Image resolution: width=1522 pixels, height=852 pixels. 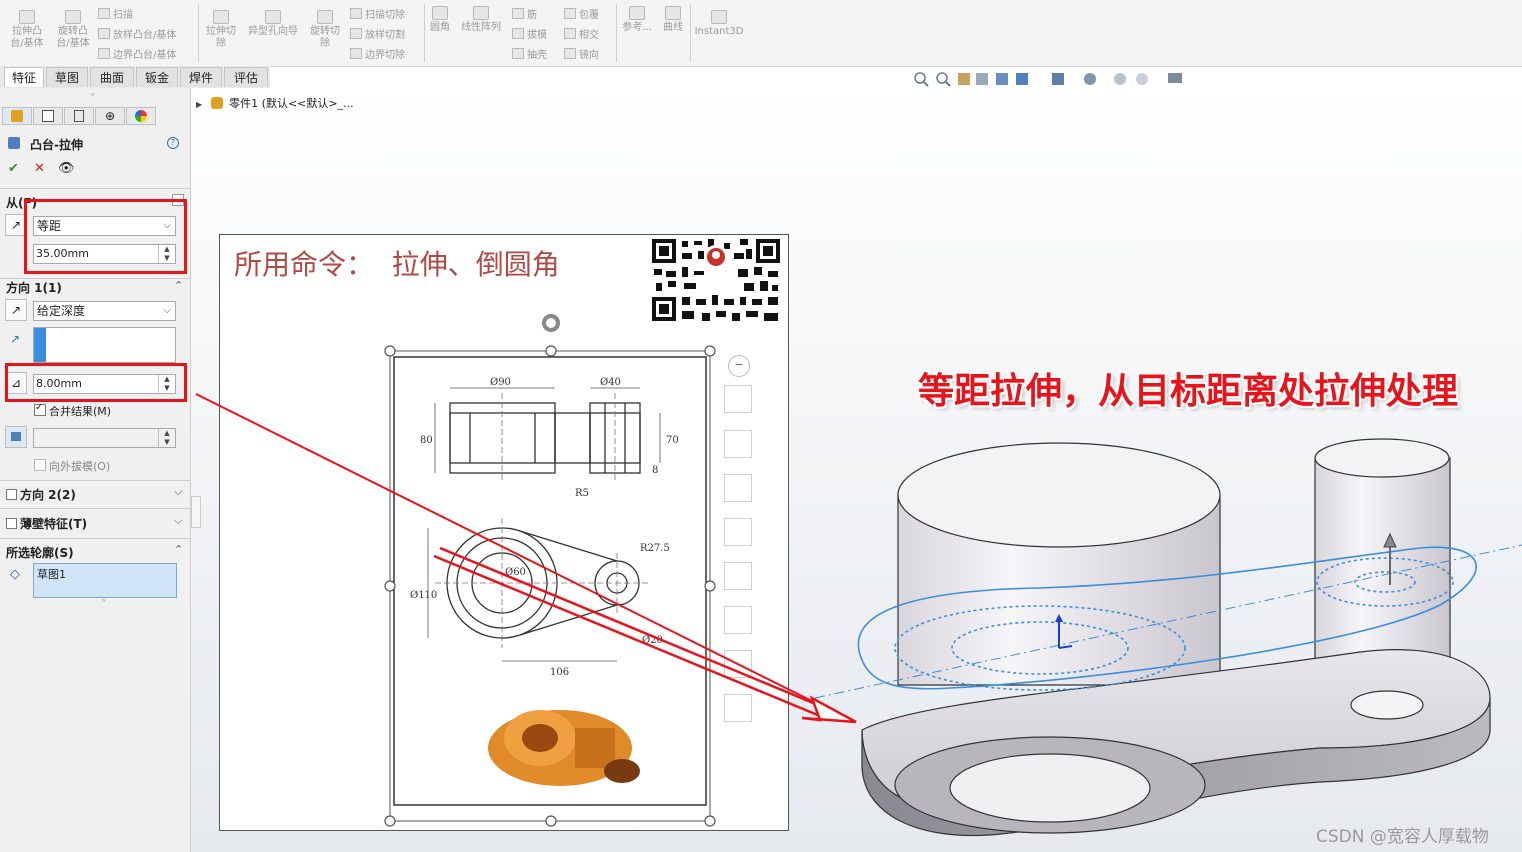 What do you see at coordinates (103, 600) in the screenshot?
I see `list-resize-grip: ∘` at bounding box center [103, 600].